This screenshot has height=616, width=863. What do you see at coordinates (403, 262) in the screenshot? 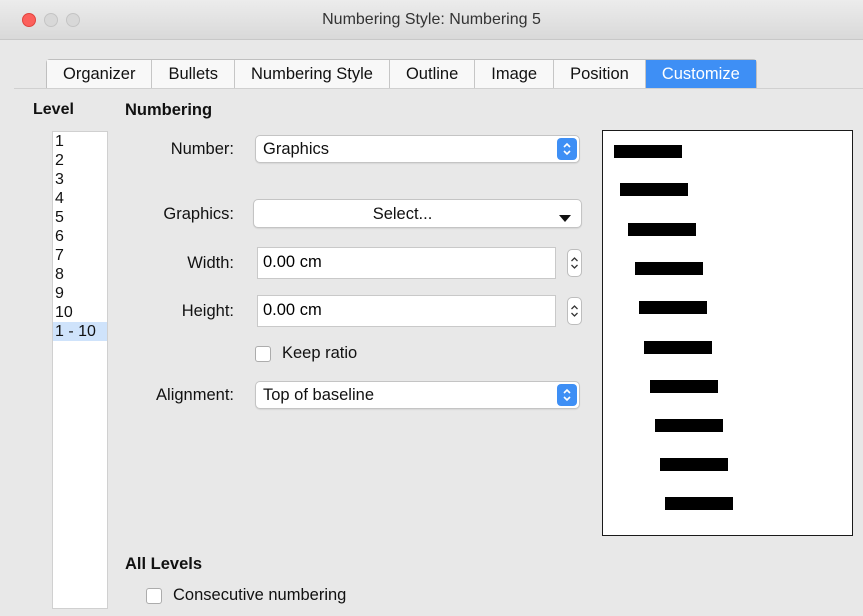
I see `width-input` at bounding box center [403, 262].